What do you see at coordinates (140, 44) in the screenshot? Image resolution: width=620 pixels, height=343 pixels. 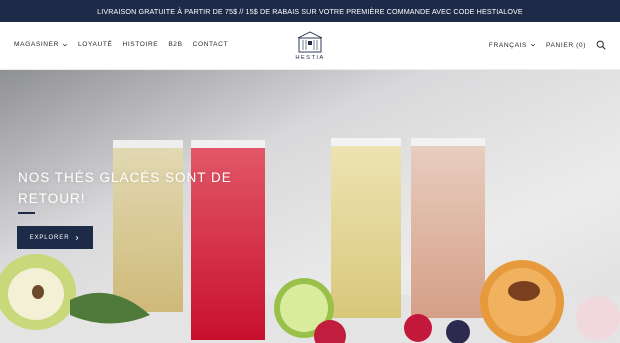 I see `nav-history: HISTOIRE` at bounding box center [140, 44].